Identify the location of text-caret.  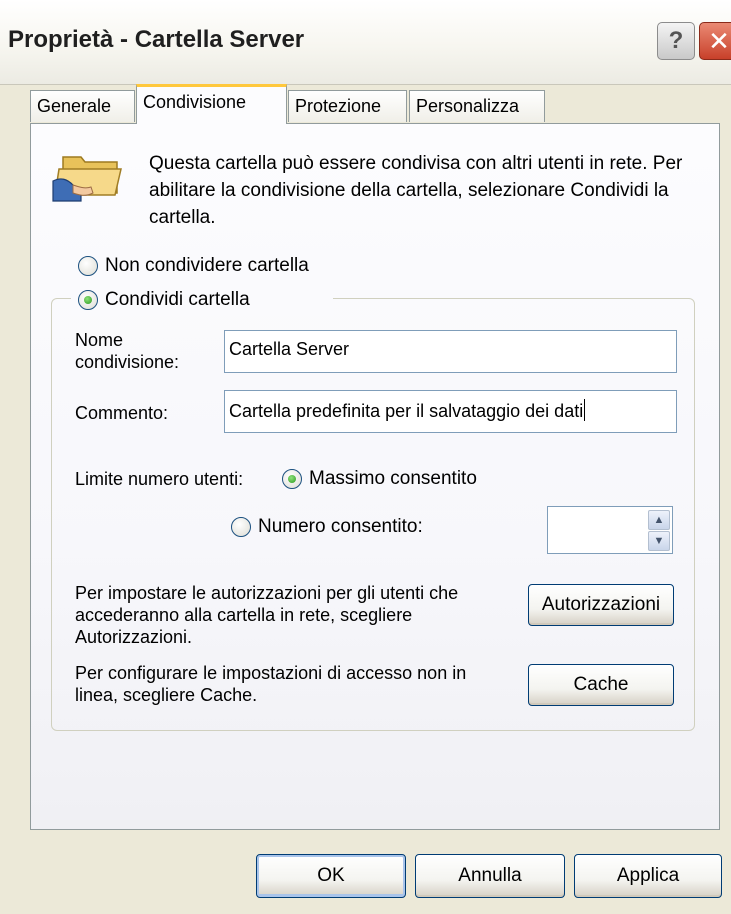
(585, 410).